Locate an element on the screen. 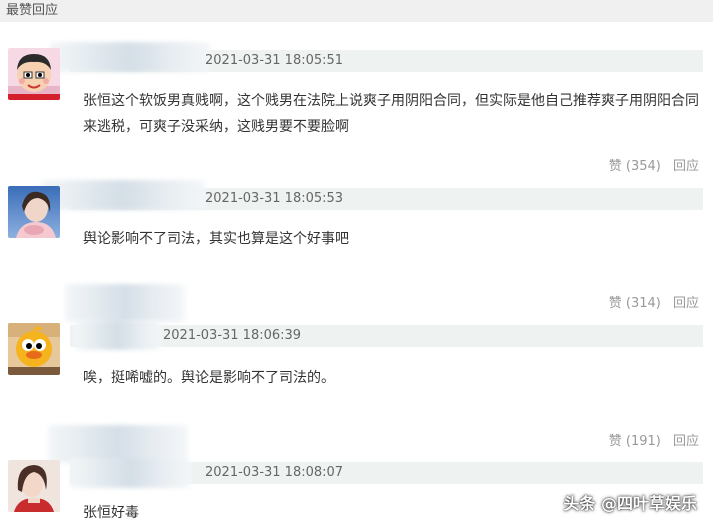  comment-timestamp: 2021-03-31 18:05:51 is located at coordinates (274, 60).